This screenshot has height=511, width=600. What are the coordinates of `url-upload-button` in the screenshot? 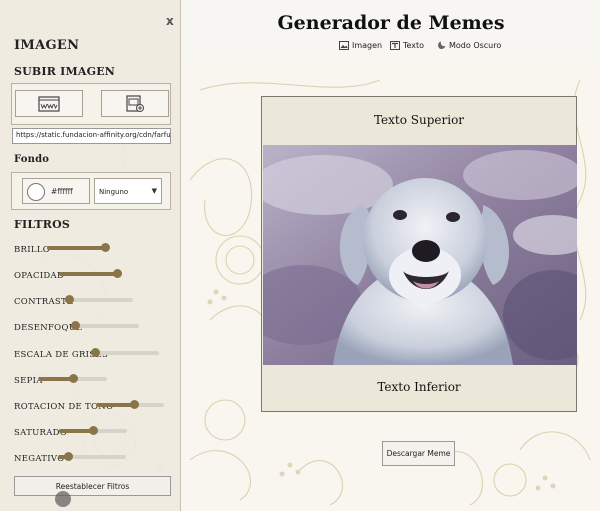 It's located at (49, 103).